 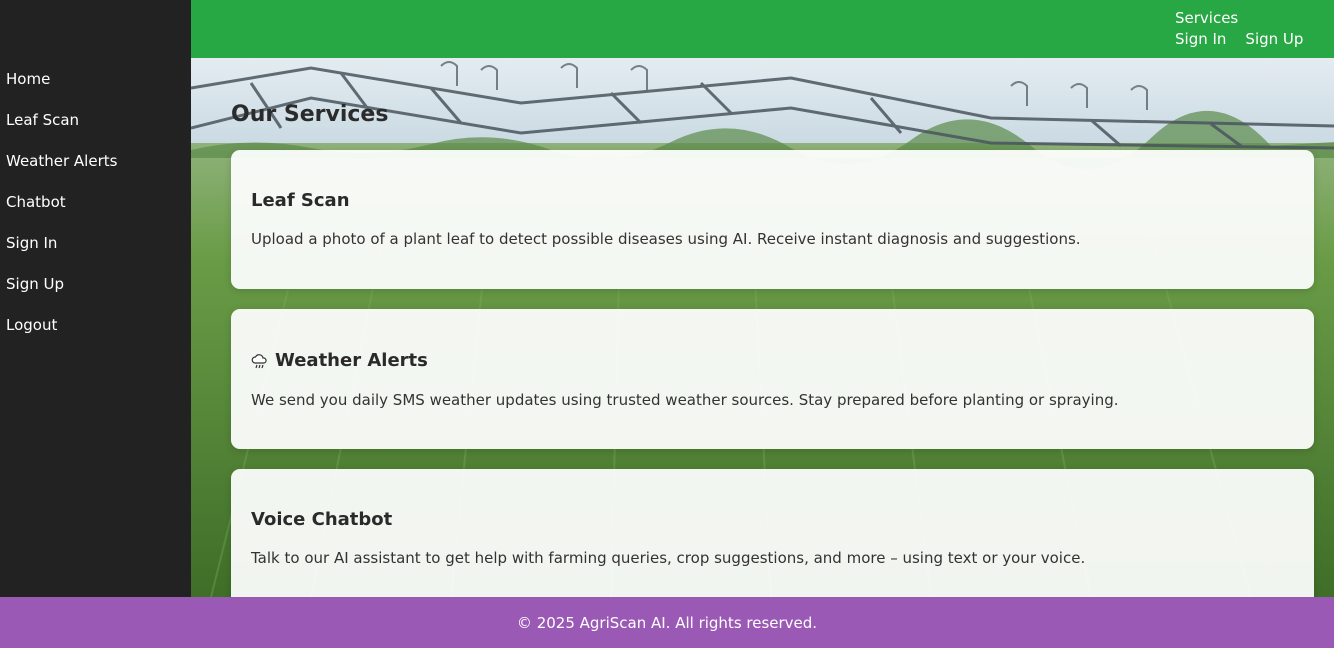 What do you see at coordinates (1274, 39) in the screenshot?
I see `nav-sign-up-link: Sign Up` at bounding box center [1274, 39].